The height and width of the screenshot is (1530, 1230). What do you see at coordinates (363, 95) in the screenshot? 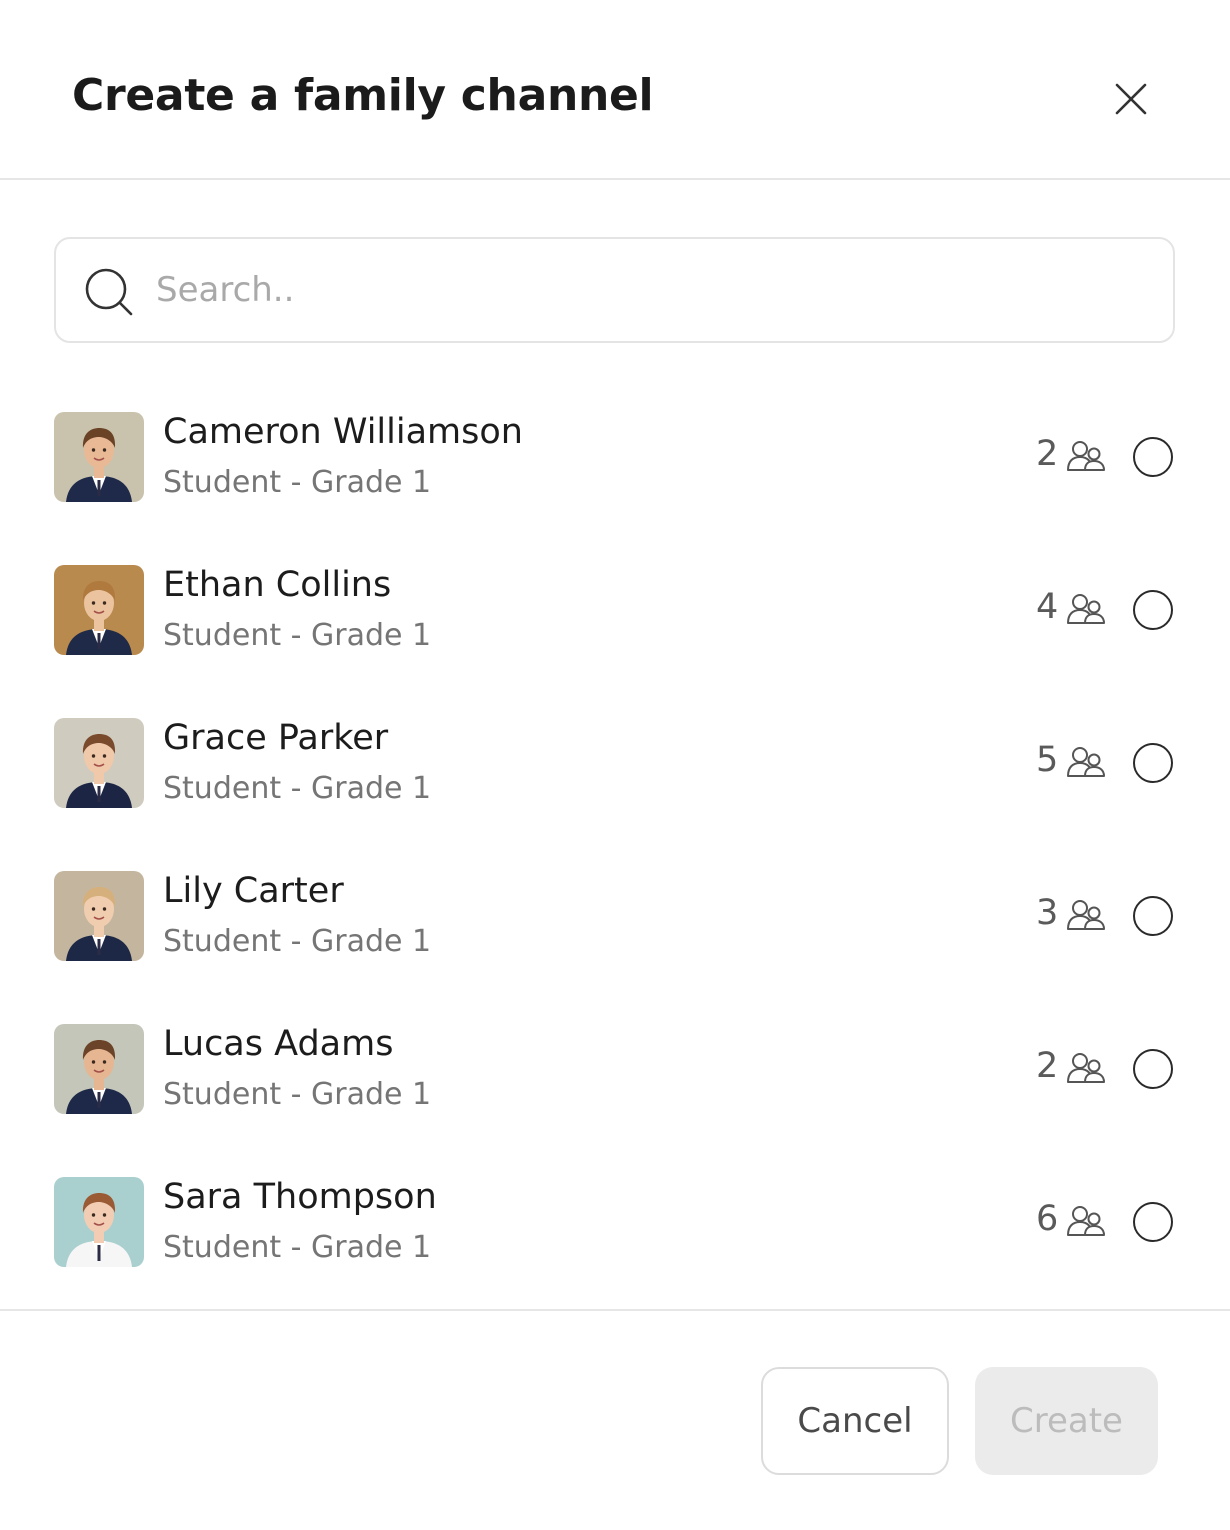
I see `dialog-title: Create a family channel` at bounding box center [363, 95].